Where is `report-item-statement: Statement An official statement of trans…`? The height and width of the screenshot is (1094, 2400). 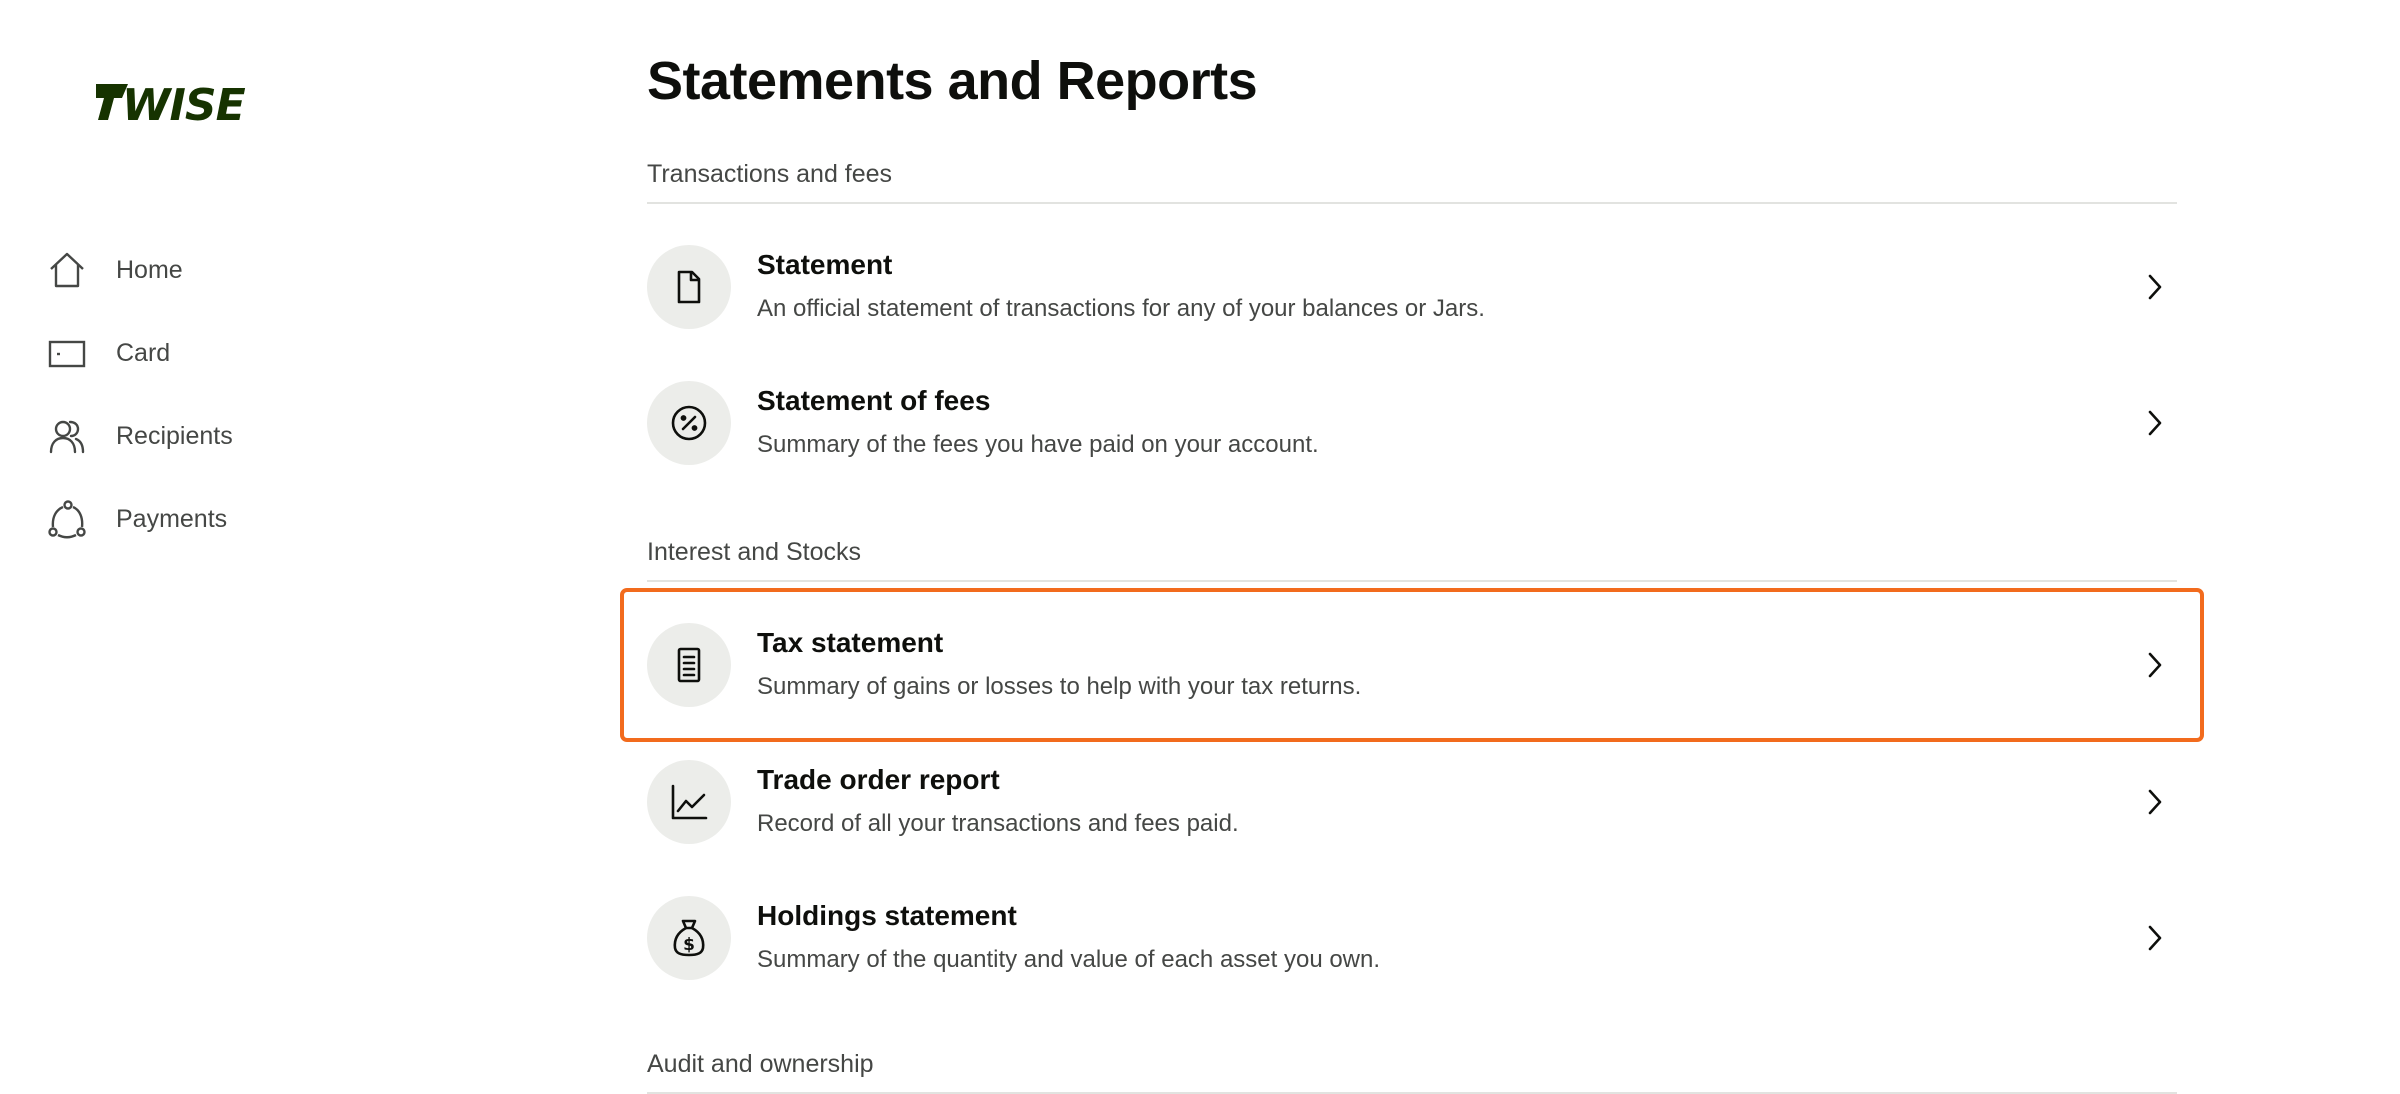
report-item-statement: Statement An official statement of trans… is located at coordinates (1412, 287).